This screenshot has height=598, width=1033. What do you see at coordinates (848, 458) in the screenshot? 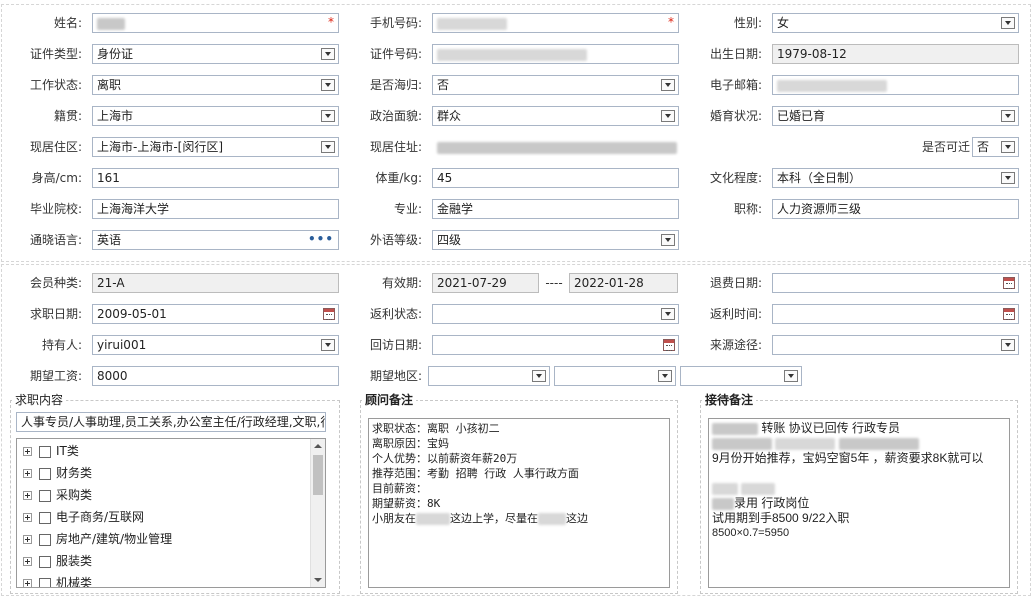
I see `reception-note-line: 9月份开始推荐，宝妈空窗5年 ，薪资要求8K就可以` at bounding box center [848, 458].